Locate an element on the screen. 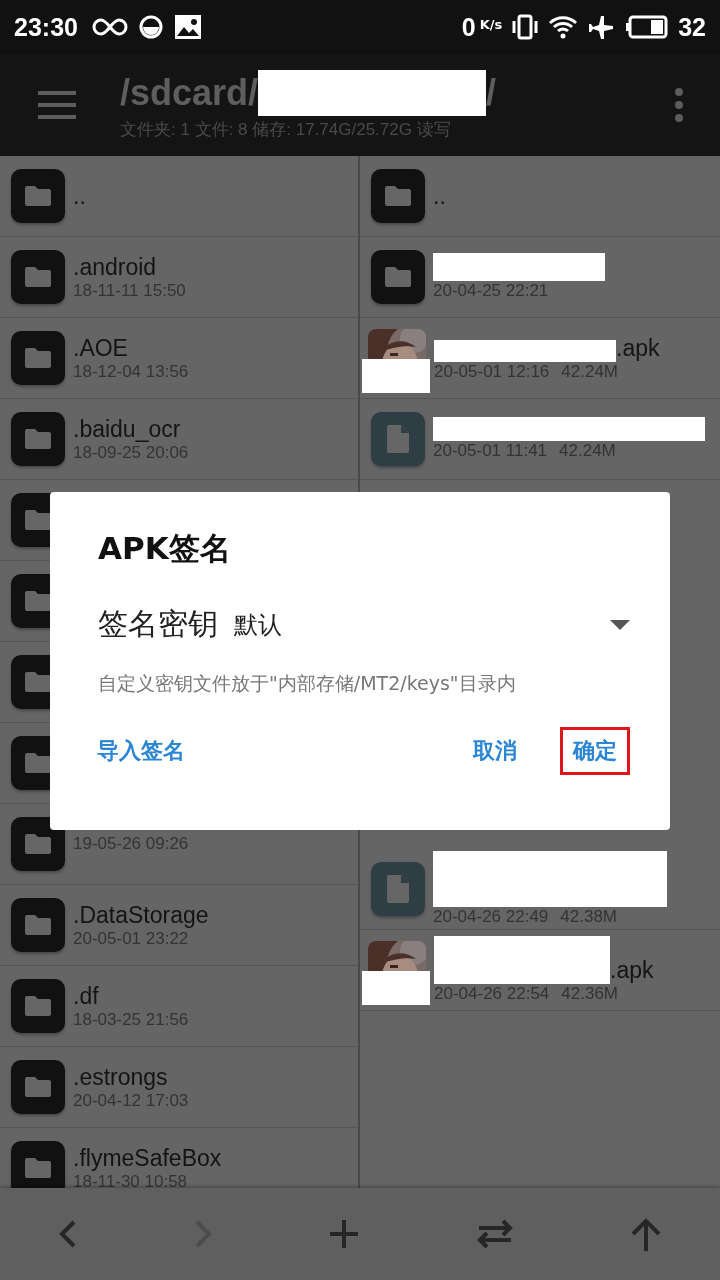 The height and width of the screenshot is (1280, 720). net-speed-unit: K/s is located at coordinates (491, 24).